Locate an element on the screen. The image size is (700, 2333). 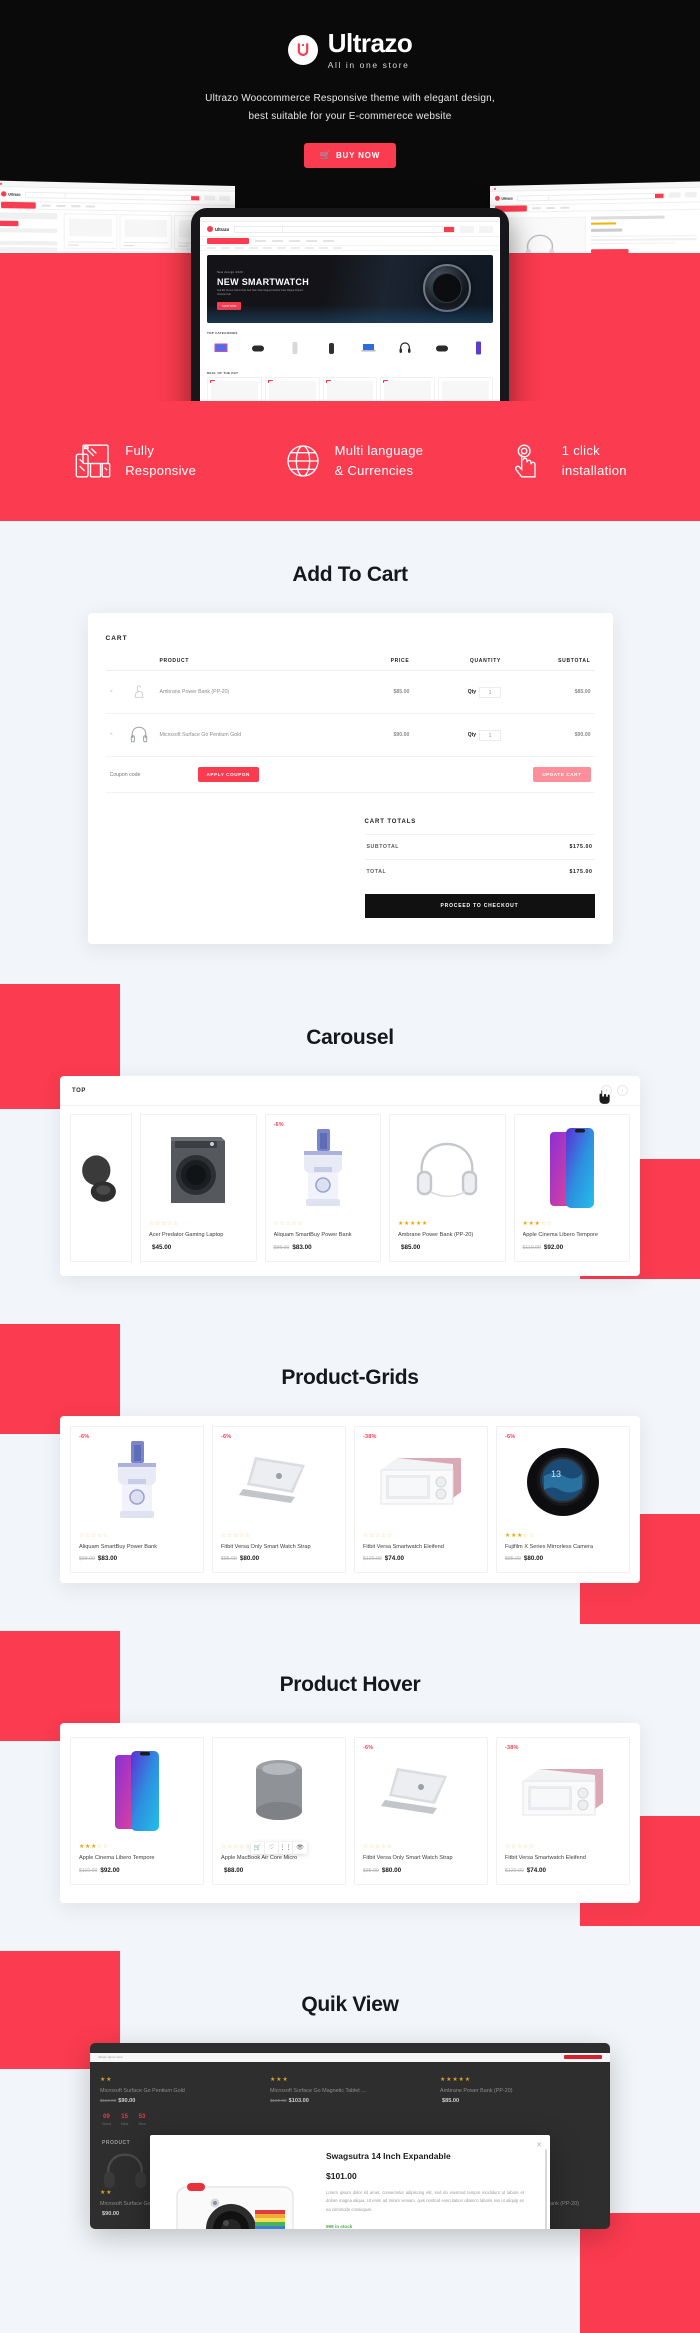
hand-pointer-cursor is located at coordinates (604, 1096).